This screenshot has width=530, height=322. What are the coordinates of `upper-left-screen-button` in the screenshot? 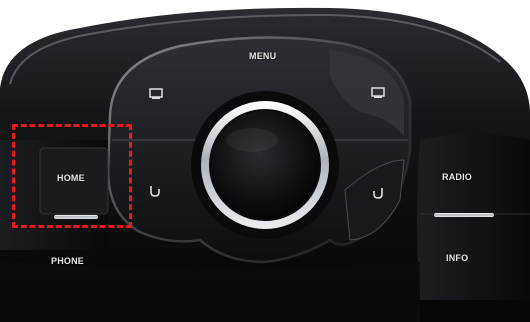 It's located at (157, 99).